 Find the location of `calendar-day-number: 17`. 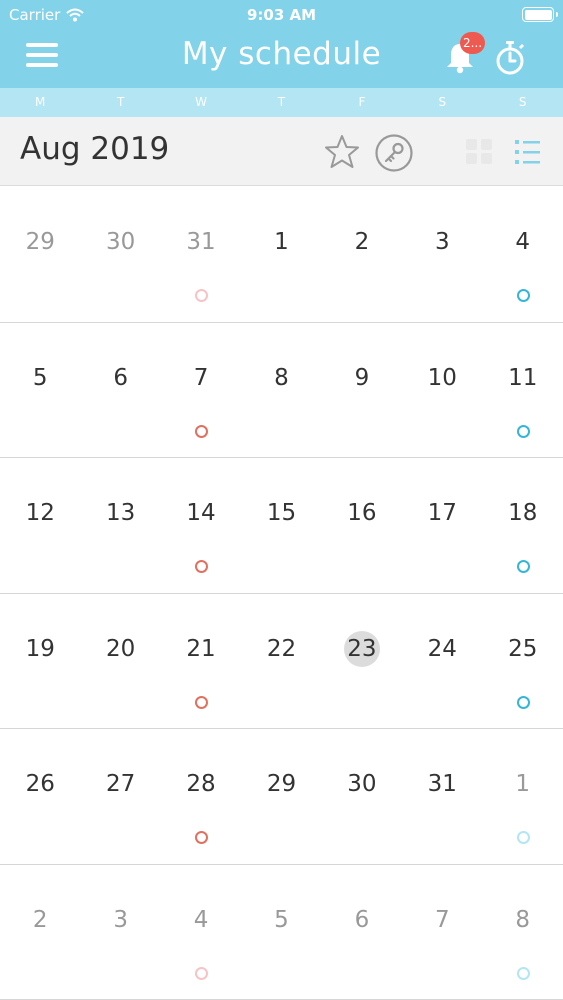

calendar-day-number: 17 is located at coordinates (442, 513).